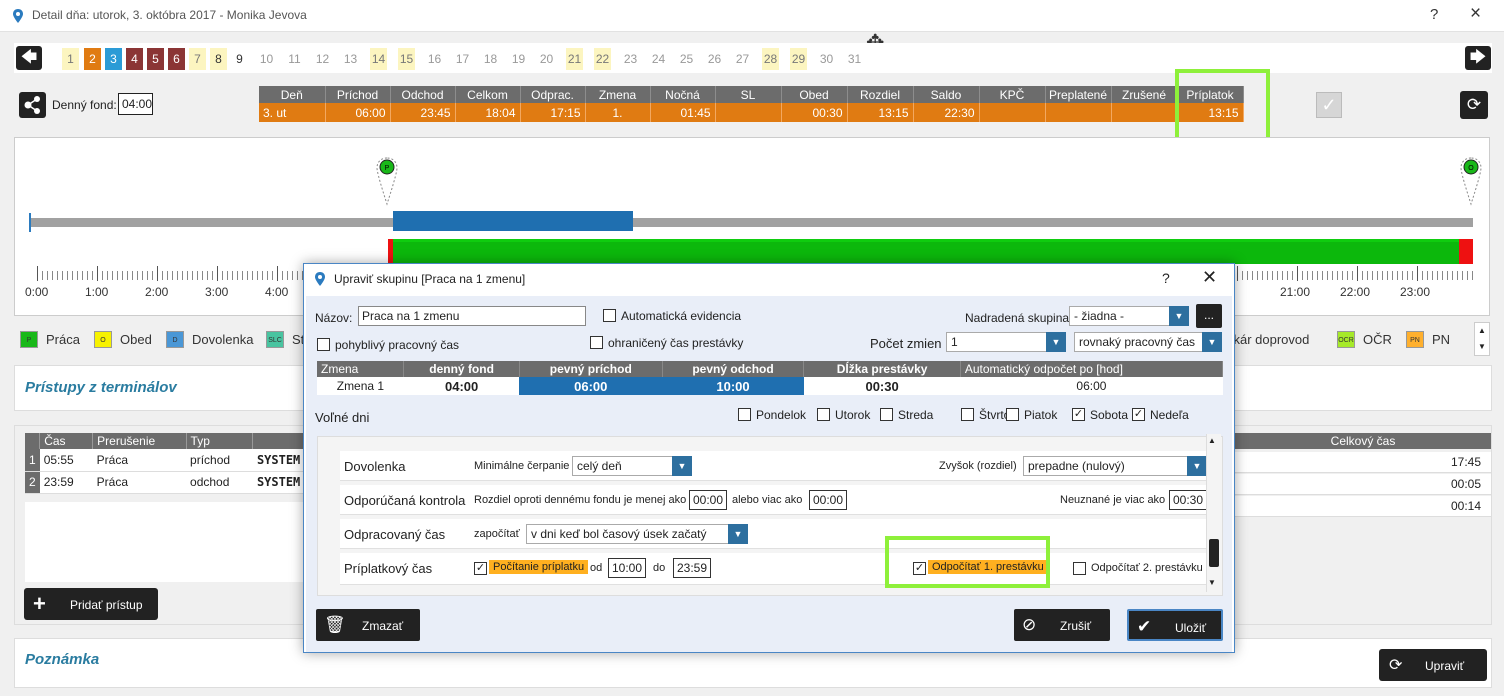 Image resolution: width=1504 pixels, height=696 pixels. What do you see at coordinates (1213, 513) in the screenshot?
I see `rules-scrollbar: ▲ ▼` at bounding box center [1213, 513].